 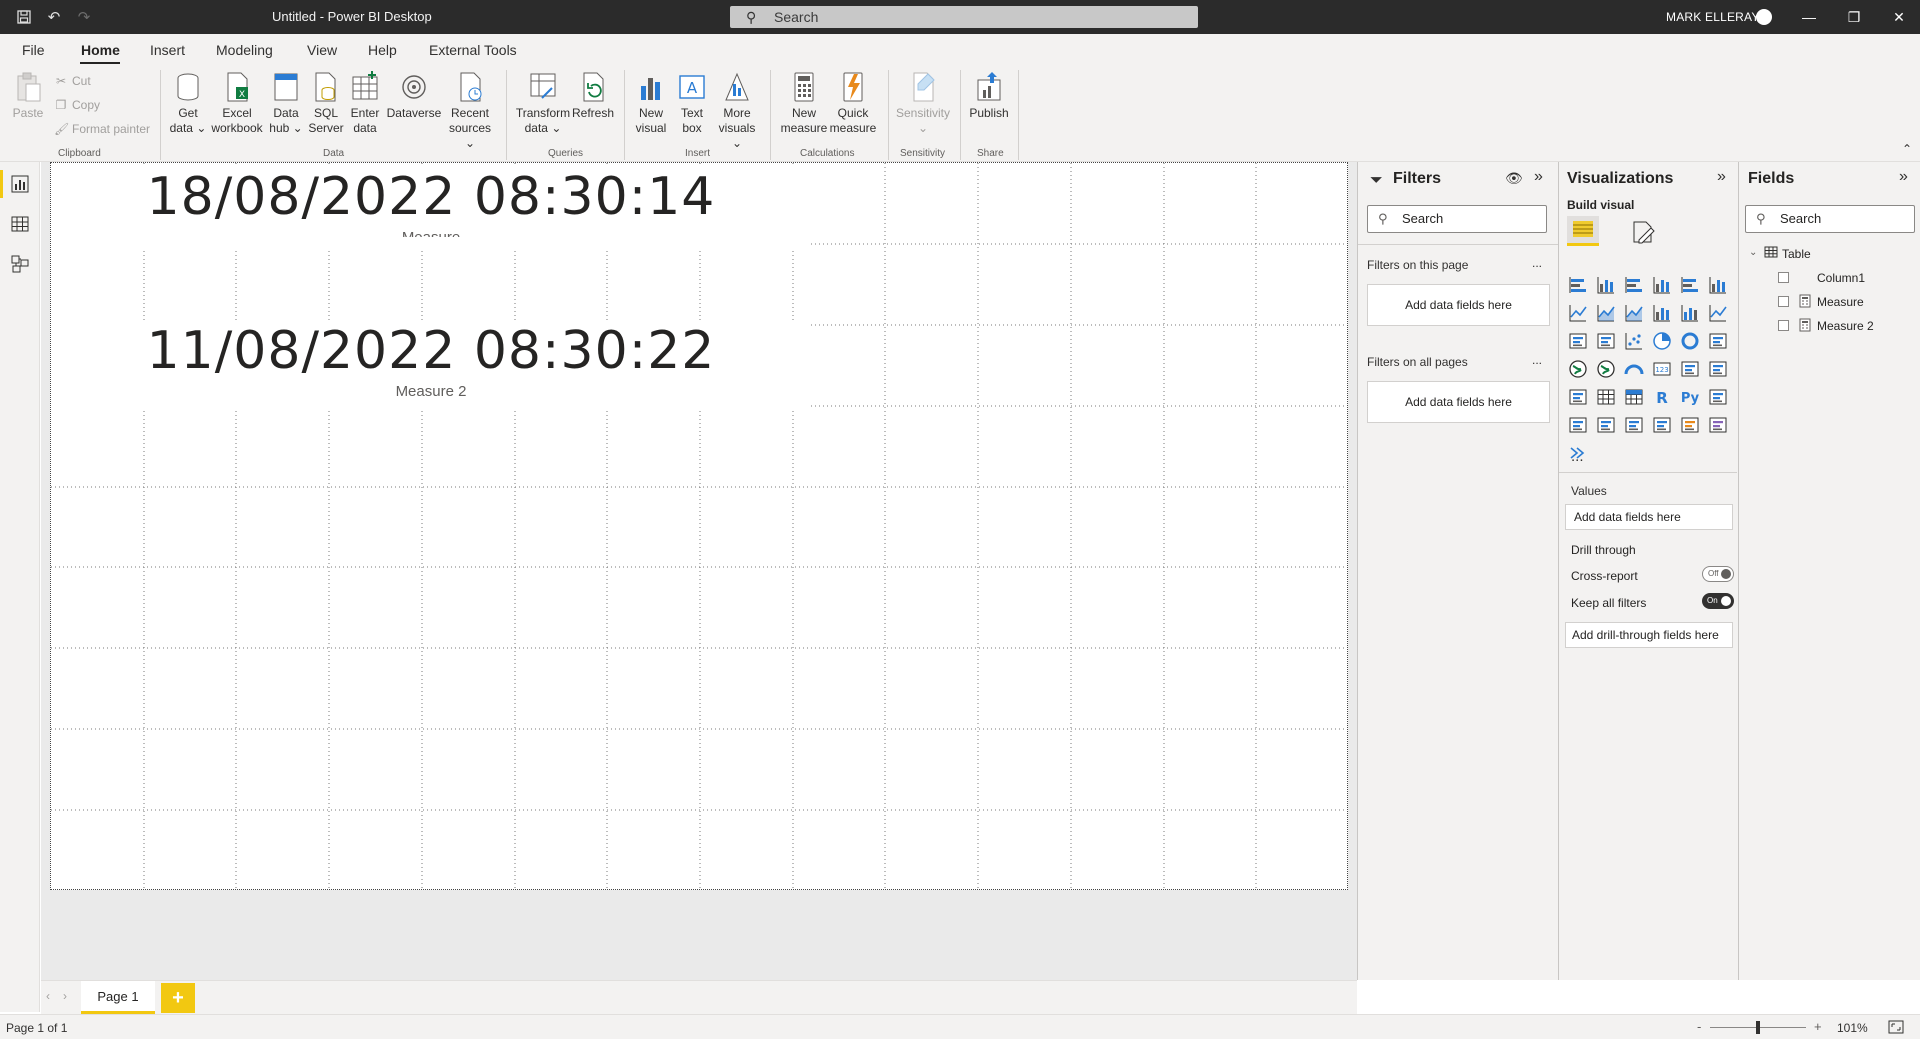 I want to click on stacked-area-icon, so click(x=1634, y=313).